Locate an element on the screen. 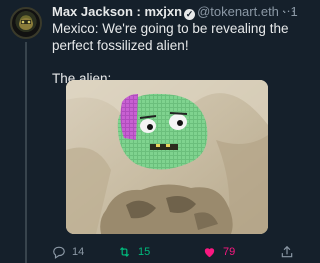 Image resolution: width=320 pixels, height=263 pixels. reply-button: 14 is located at coordinates (68, 252).